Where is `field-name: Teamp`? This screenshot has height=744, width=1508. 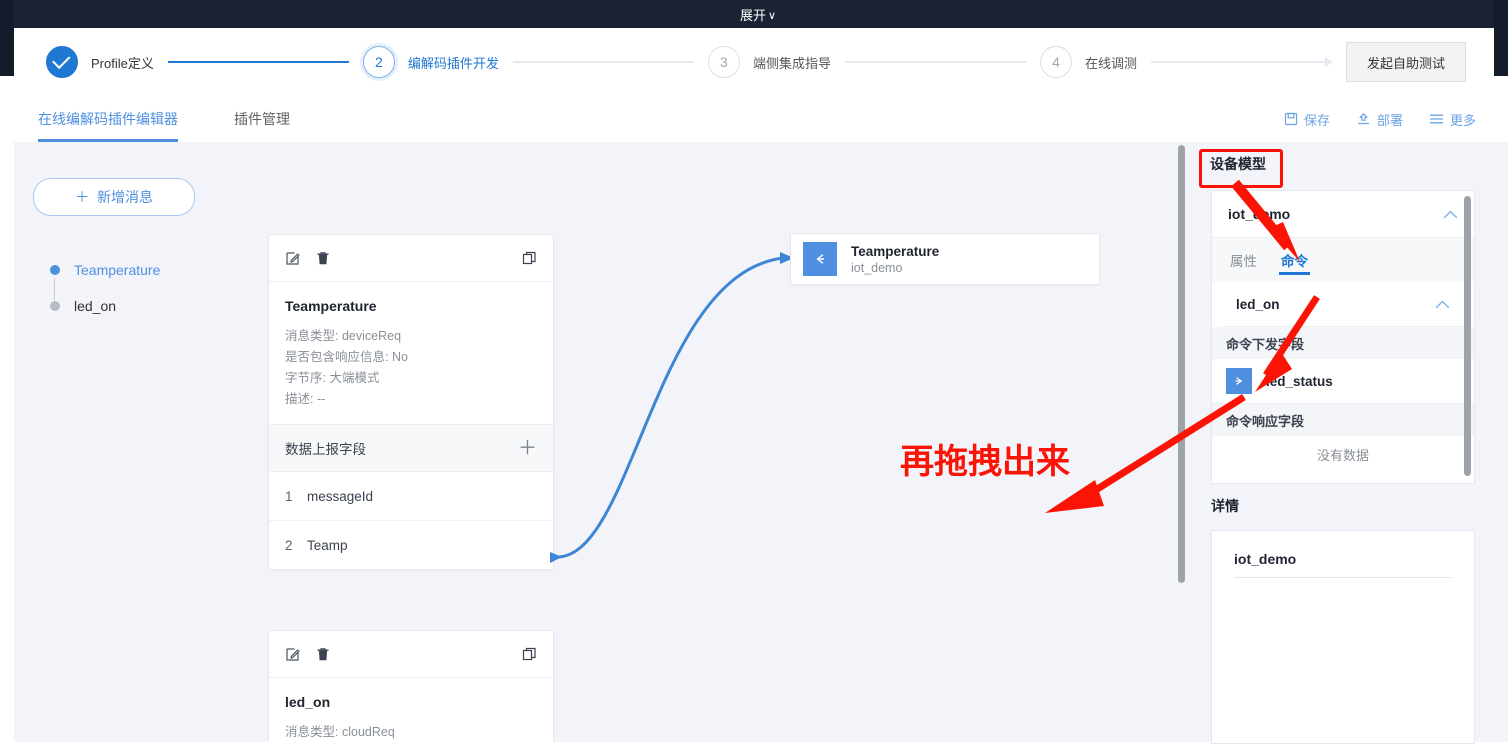 field-name: Teamp is located at coordinates (327, 545).